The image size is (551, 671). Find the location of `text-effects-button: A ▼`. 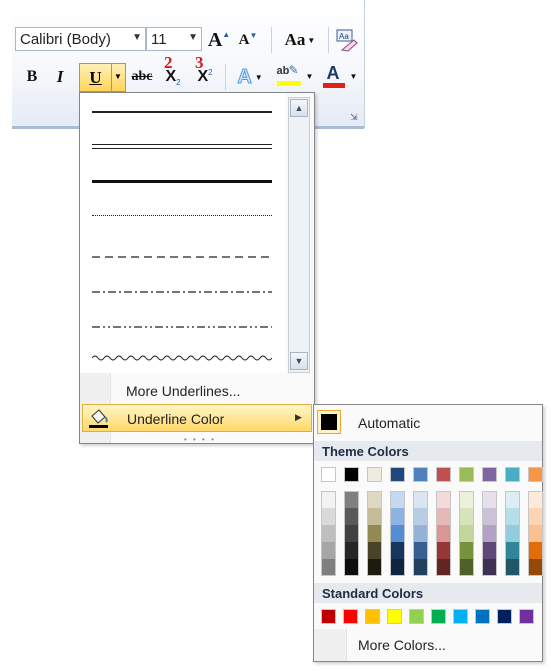

text-effects-button: A ▼ is located at coordinates (250, 77).